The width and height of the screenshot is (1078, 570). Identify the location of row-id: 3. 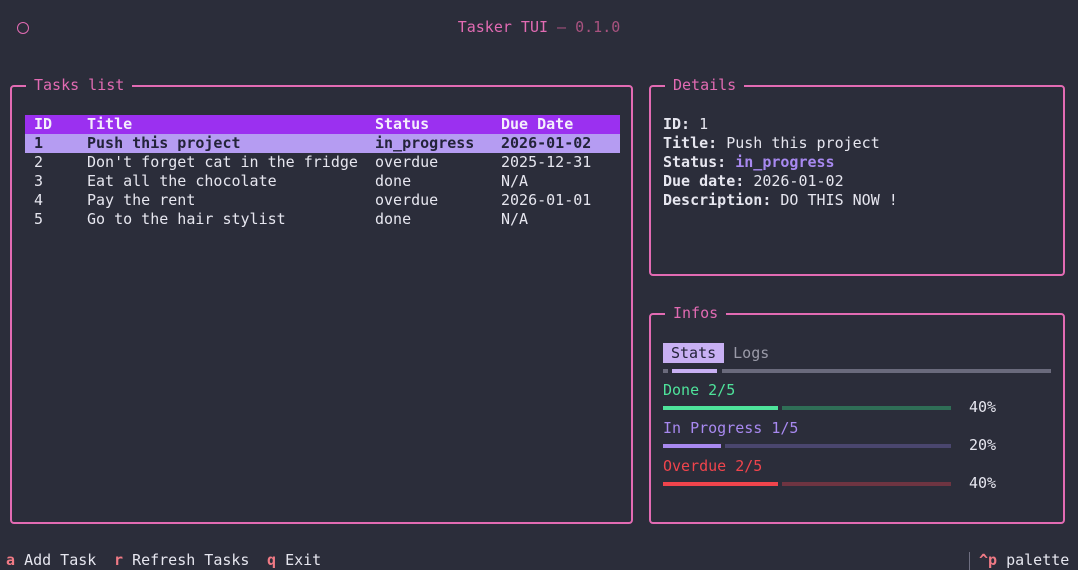
(39, 181).